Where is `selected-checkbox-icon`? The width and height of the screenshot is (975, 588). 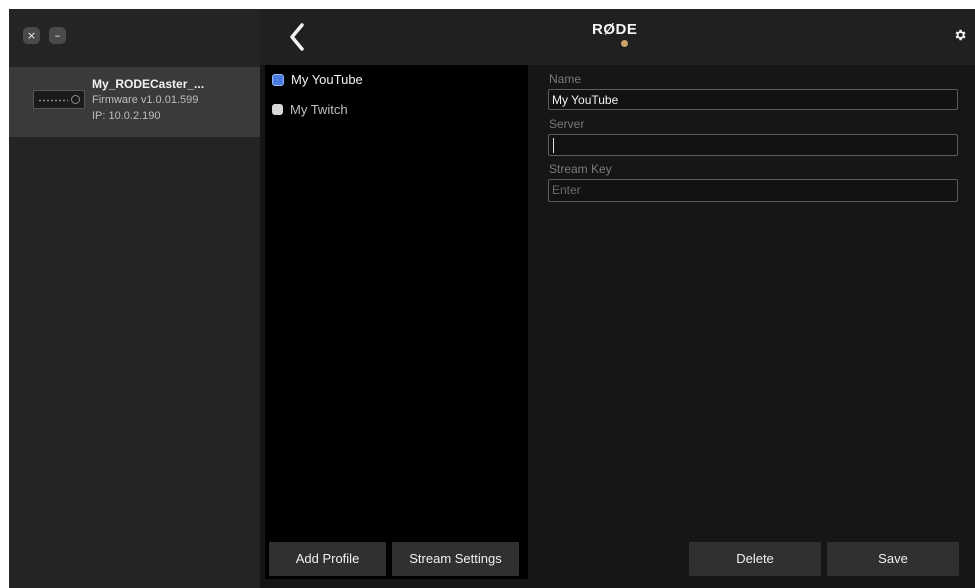
selected-checkbox-icon is located at coordinates (278, 79).